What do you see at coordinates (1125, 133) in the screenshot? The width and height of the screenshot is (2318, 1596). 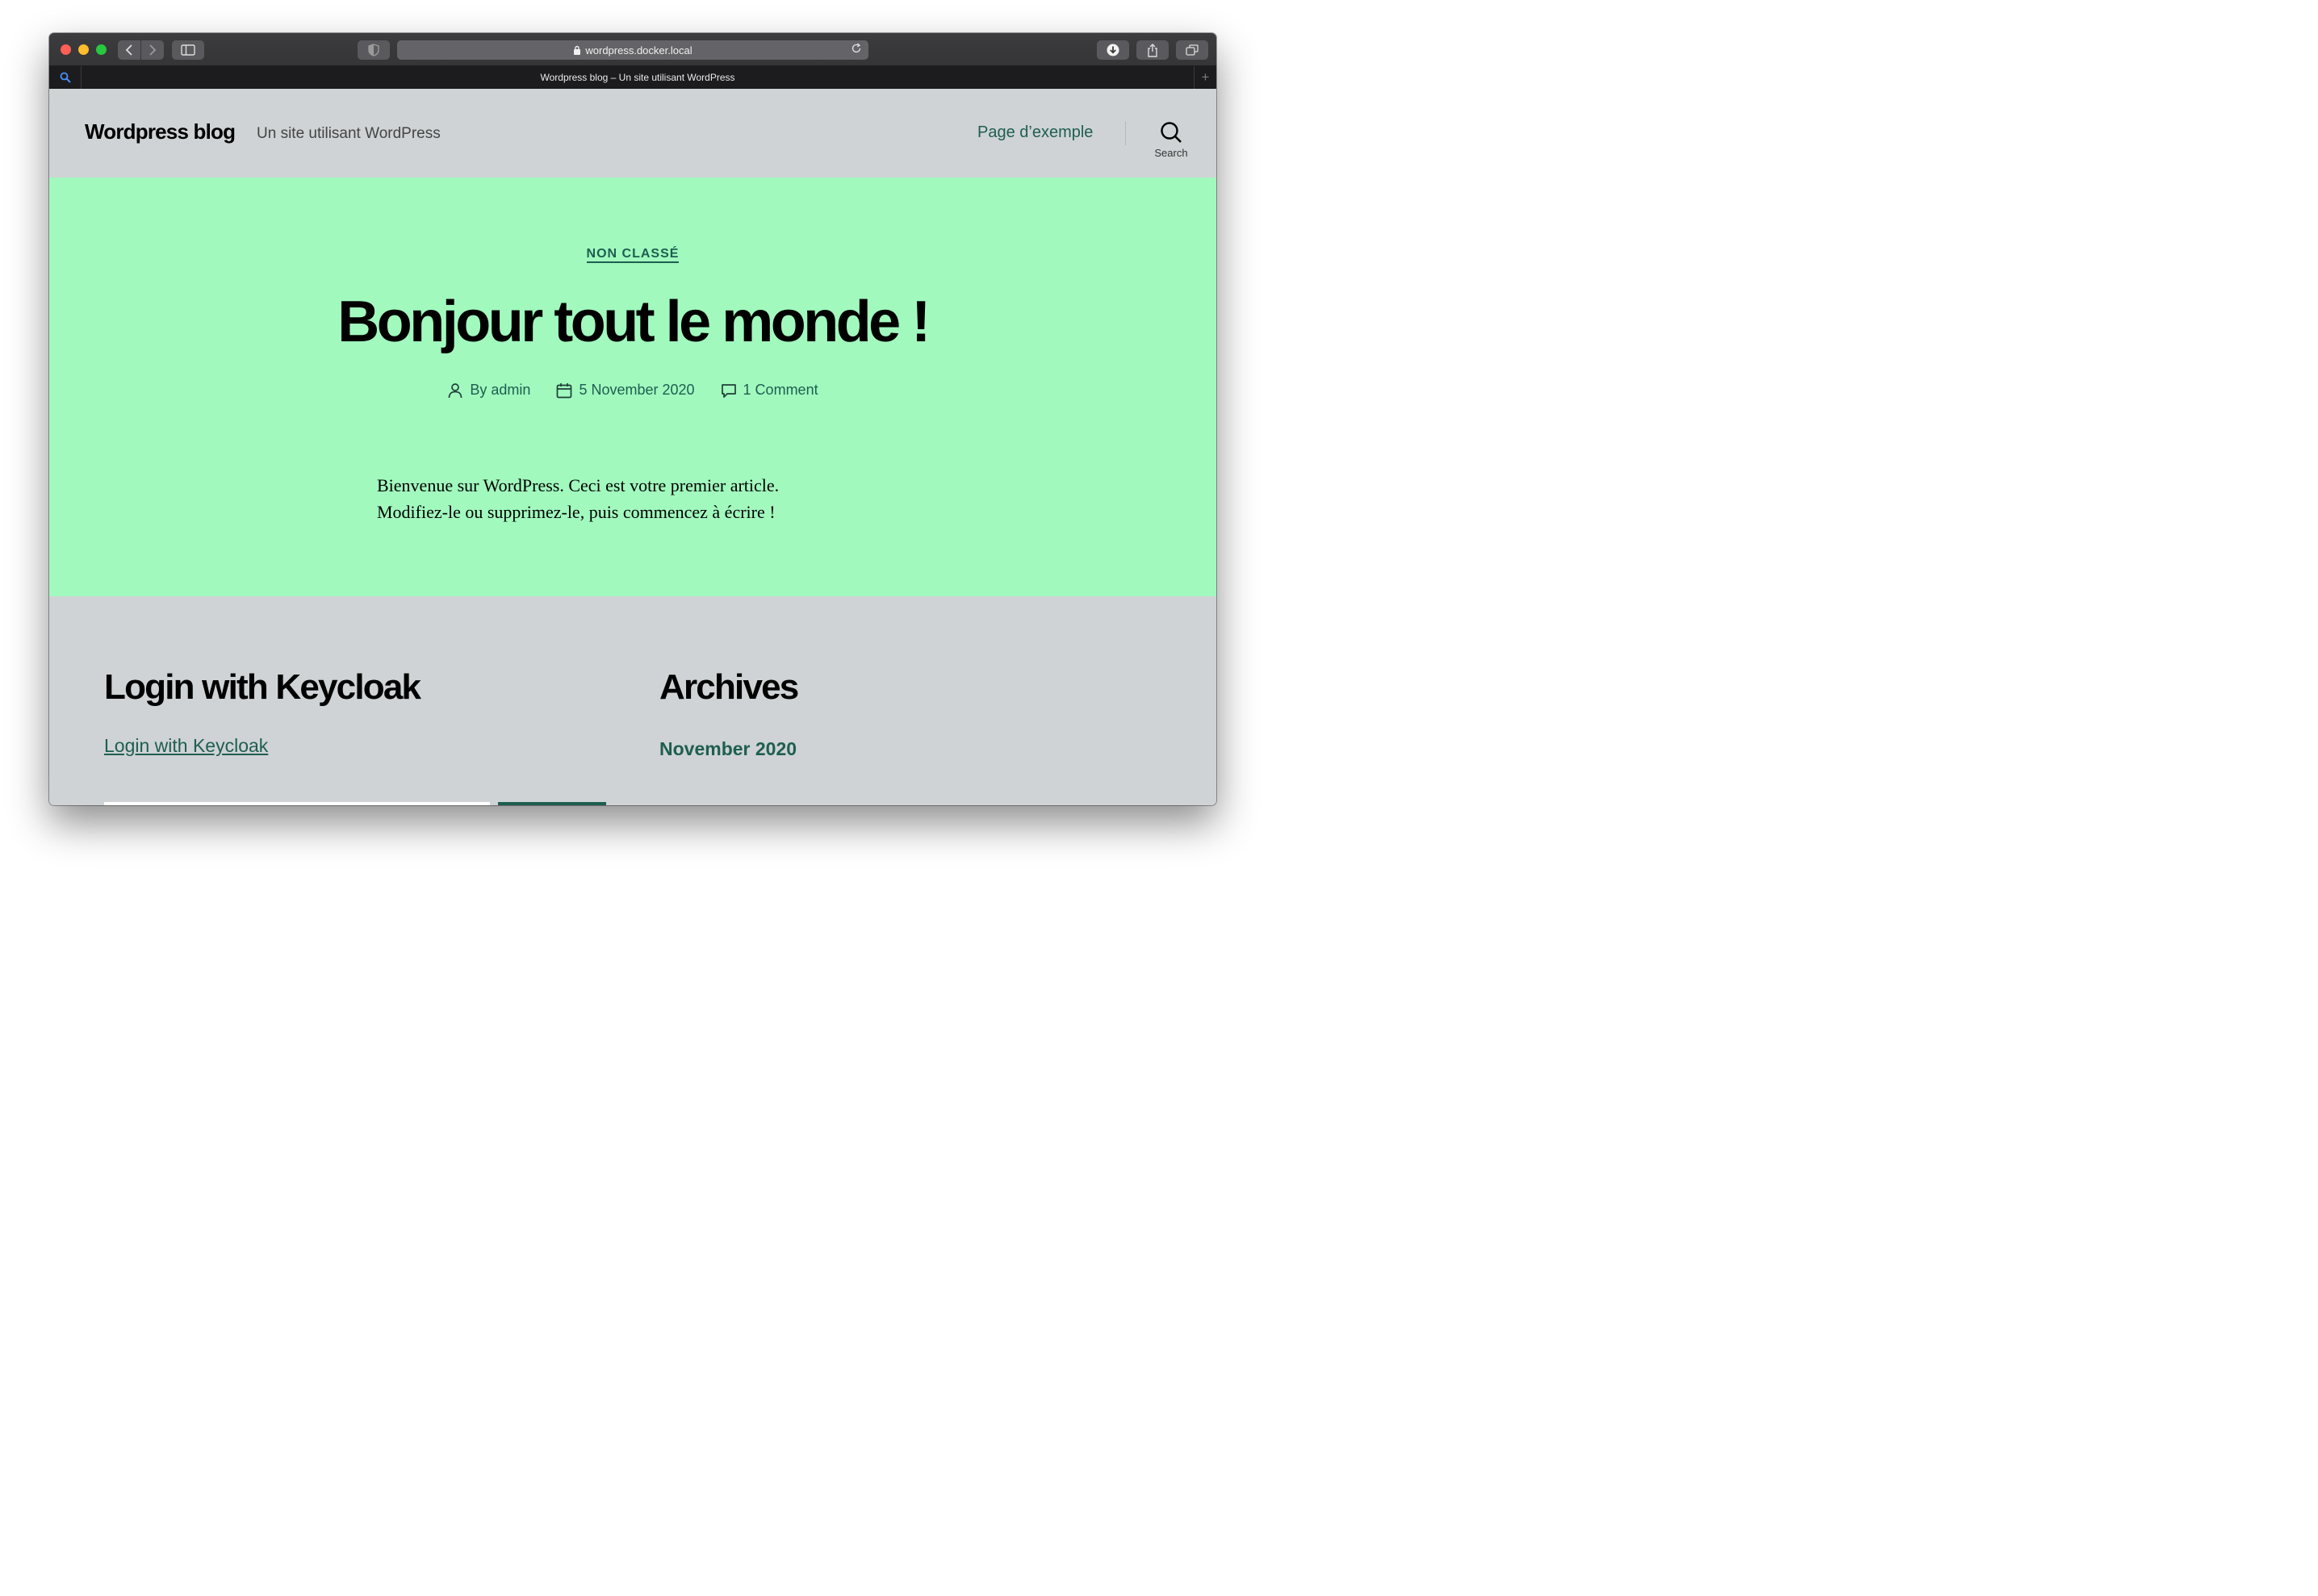 I see `header-divider` at bounding box center [1125, 133].